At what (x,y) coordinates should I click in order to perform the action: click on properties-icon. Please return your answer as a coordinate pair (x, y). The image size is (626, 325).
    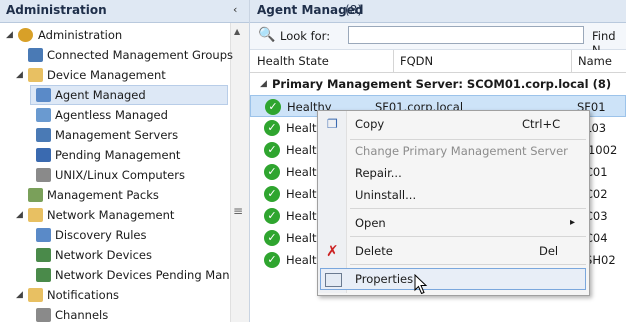
    Looking at the image, I should click on (333, 280).